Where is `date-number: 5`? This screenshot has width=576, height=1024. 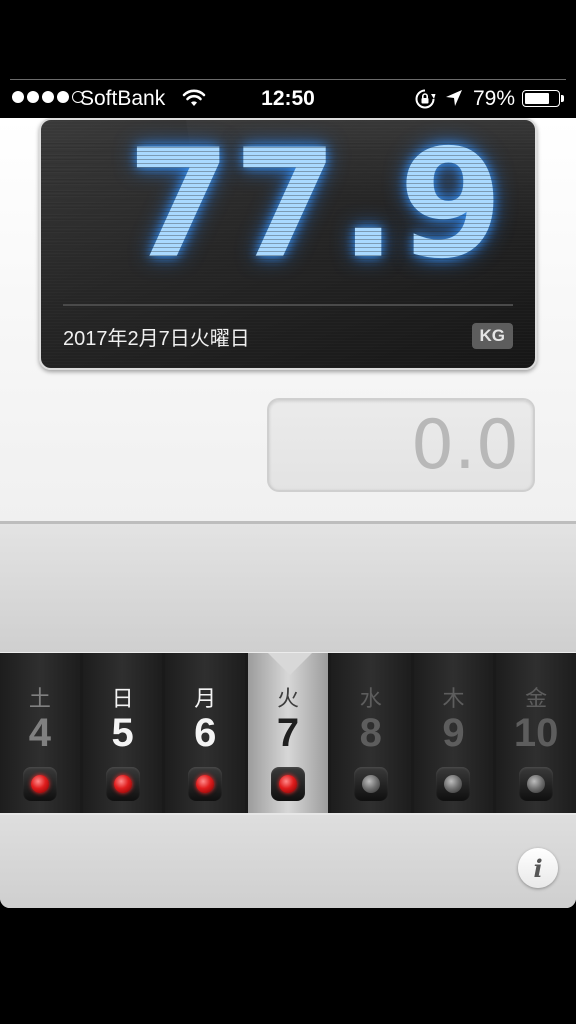 date-number: 5 is located at coordinates (122, 733).